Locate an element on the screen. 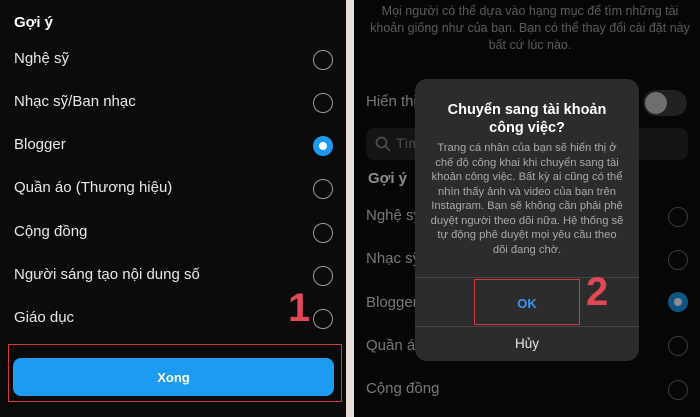 This screenshot has height=417, width=700. section-header-suggestions: Gợi ý is located at coordinates (34, 22).